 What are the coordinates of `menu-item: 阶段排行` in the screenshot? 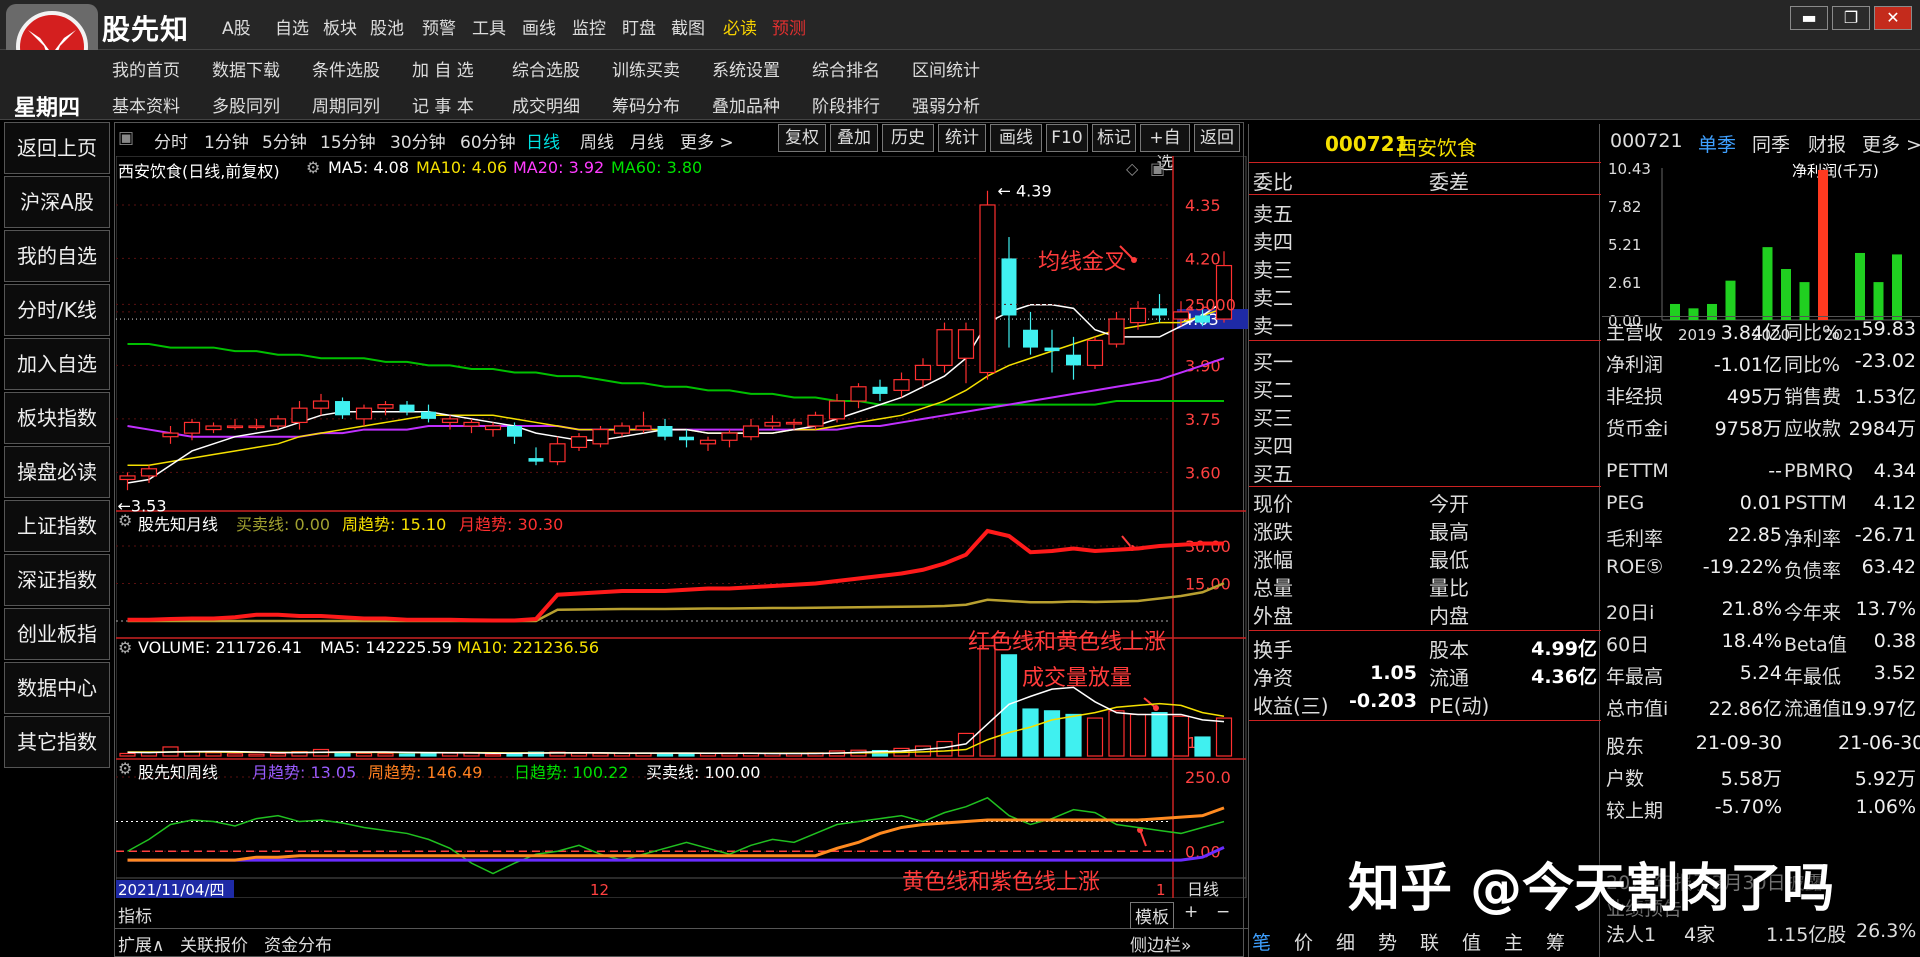 It's located at (846, 104).